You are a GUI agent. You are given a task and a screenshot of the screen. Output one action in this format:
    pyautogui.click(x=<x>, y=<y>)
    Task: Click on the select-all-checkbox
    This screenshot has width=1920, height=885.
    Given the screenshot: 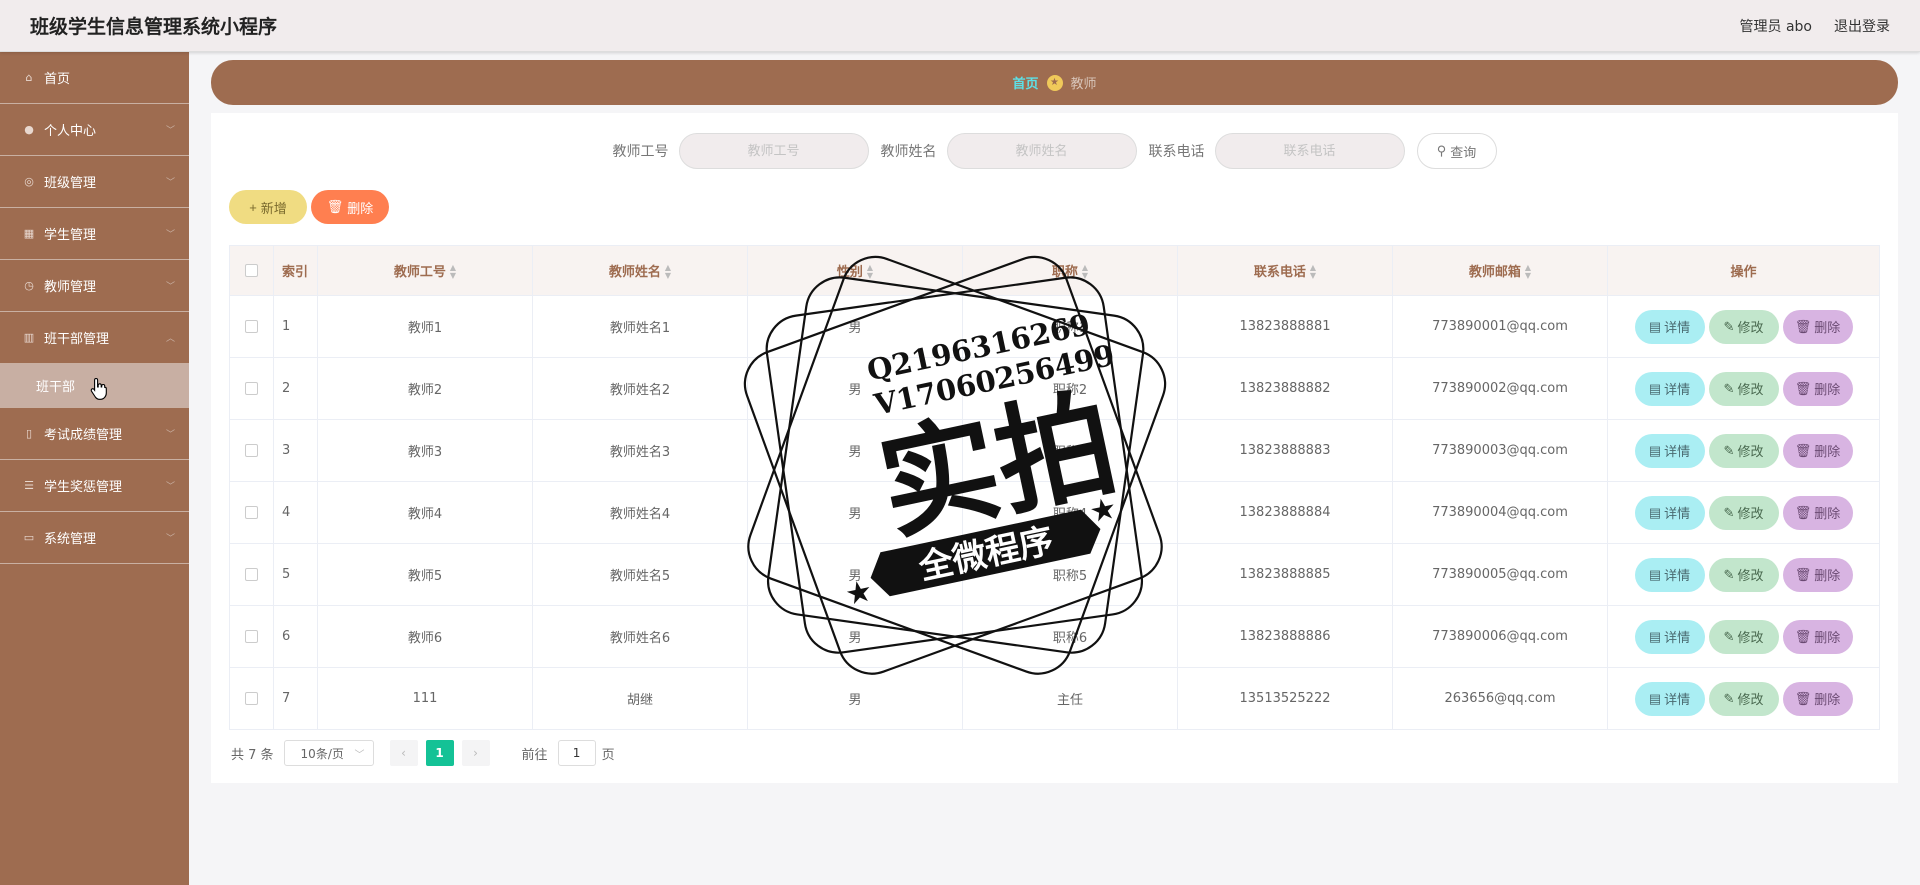 What is the action you would take?
    pyautogui.click(x=251, y=270)
    